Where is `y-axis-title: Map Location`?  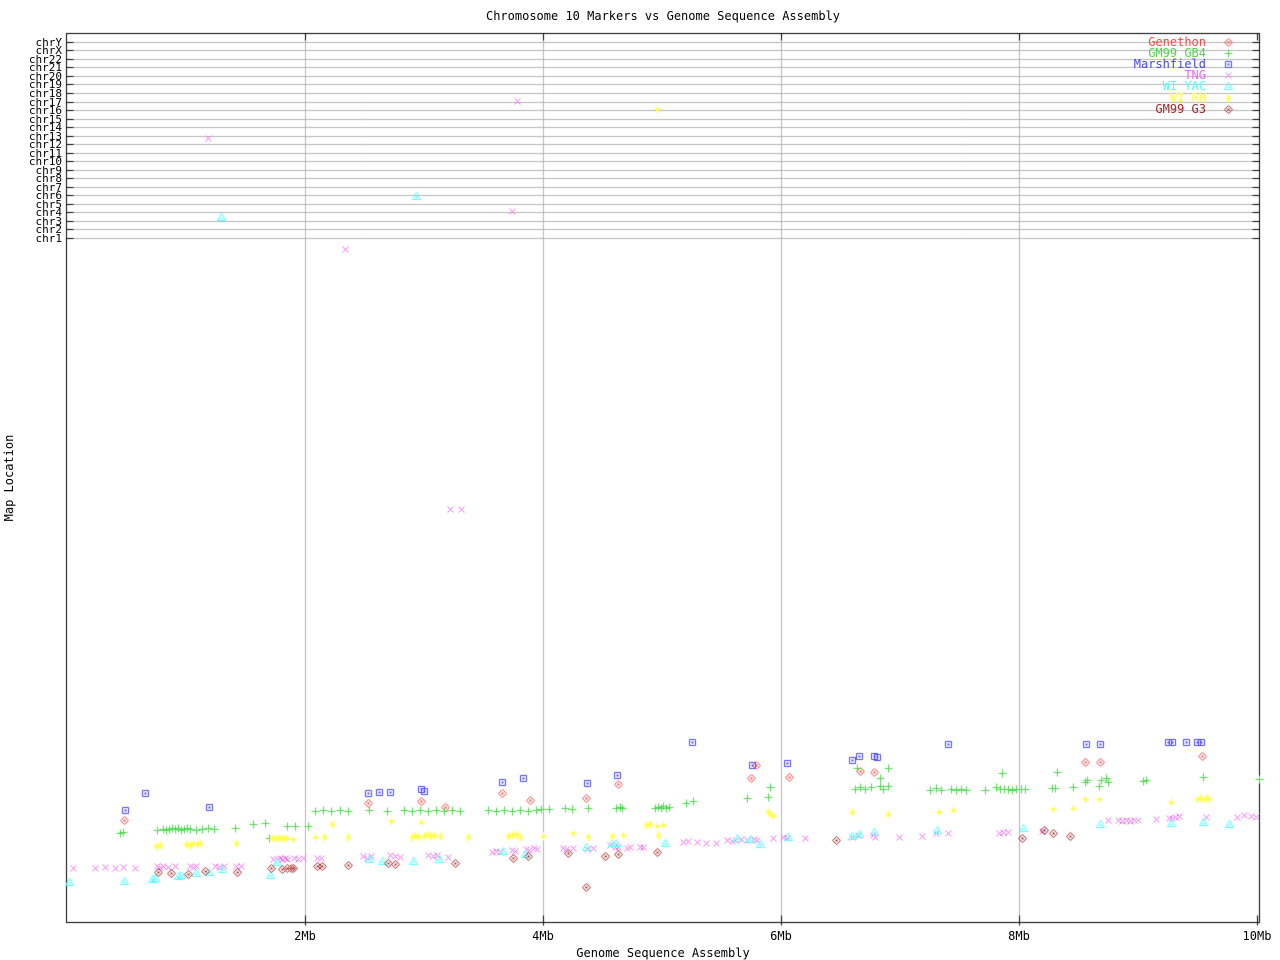 y-axis-title: Map Location is located at coordinates (9, 478).